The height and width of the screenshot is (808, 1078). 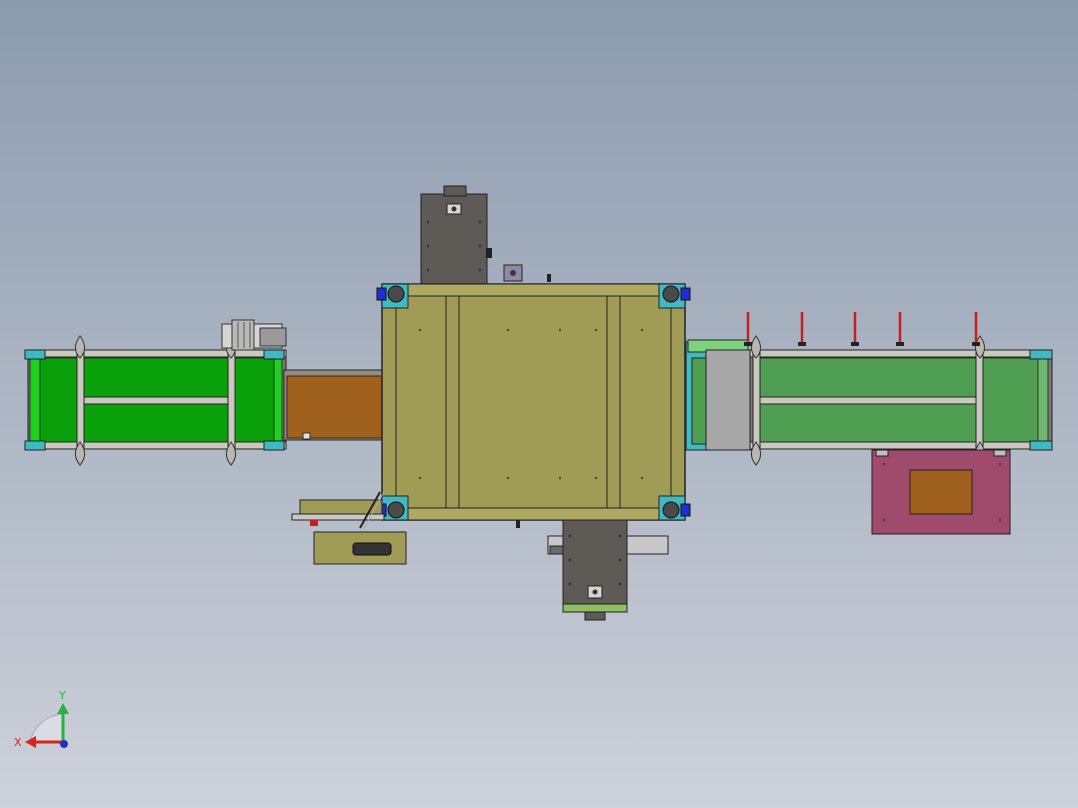 What do you see at coordinates (18, 742) in the screenshot?
I see `x-axis-label: X` at bounding box center [18, 742].